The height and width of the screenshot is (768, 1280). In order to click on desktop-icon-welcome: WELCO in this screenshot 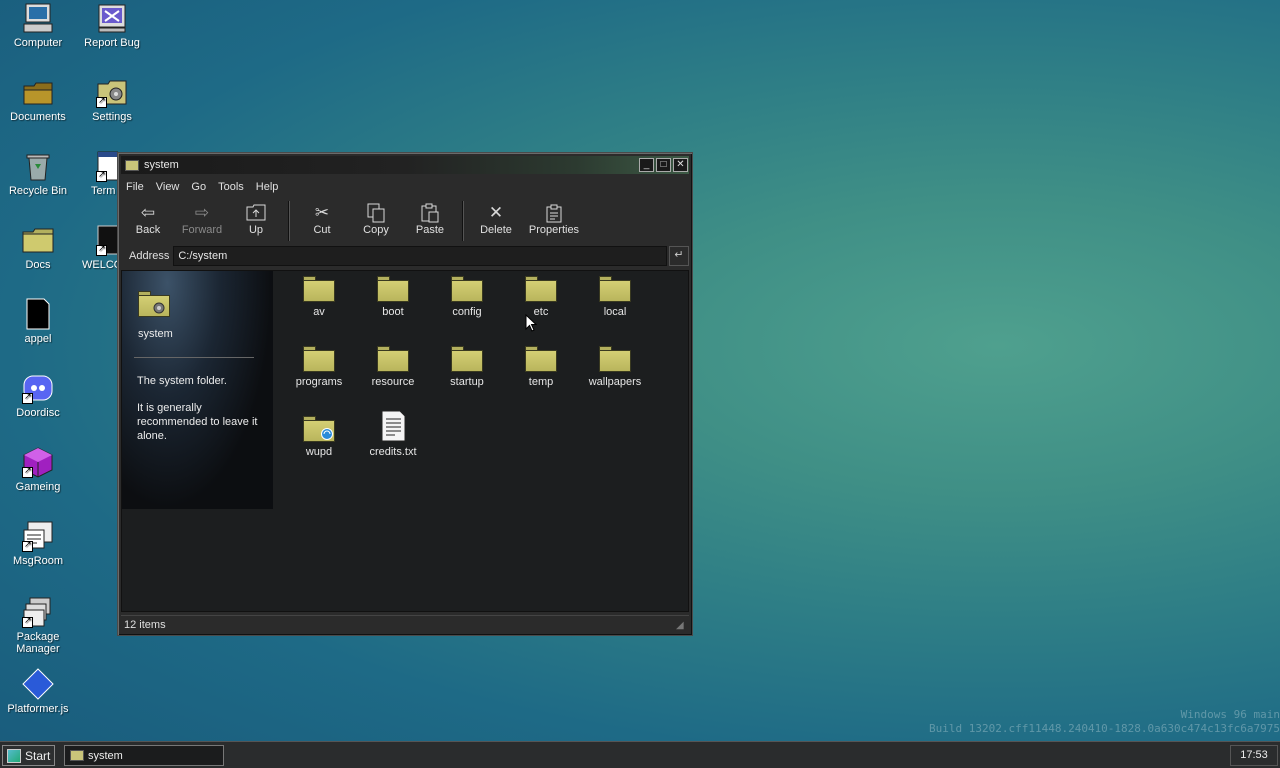, I will do `click(96, 247)`.